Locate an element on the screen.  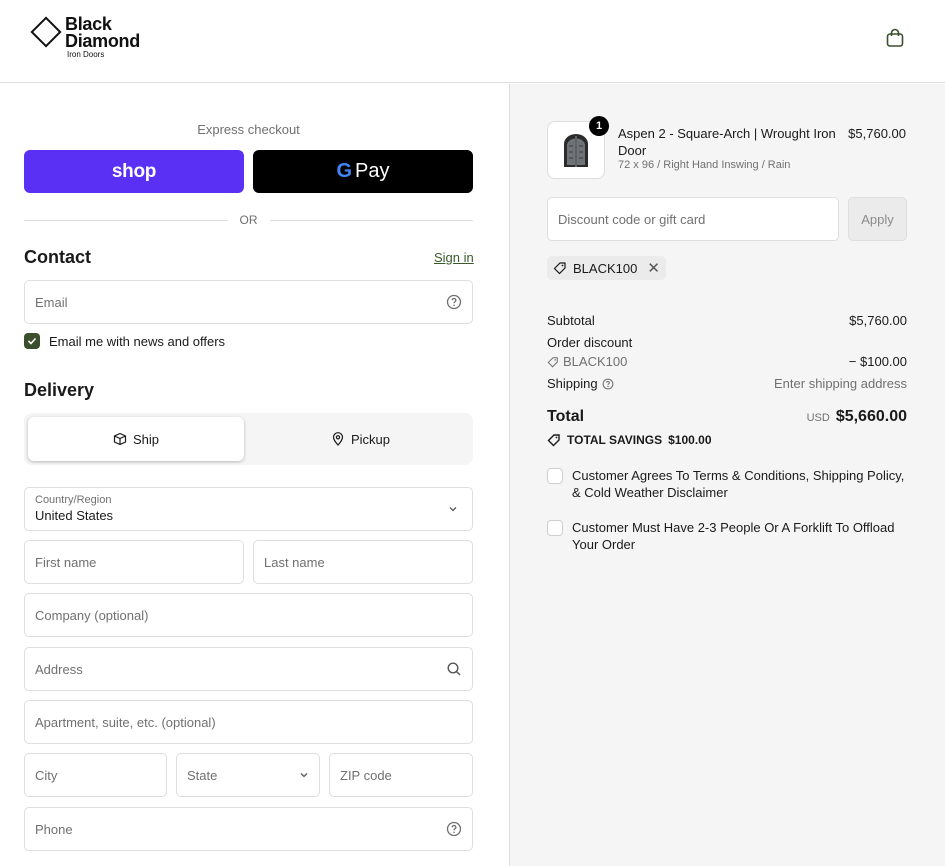
applied-discount-tag: BLACK100 ✕ is located at coordinates (606, 268).